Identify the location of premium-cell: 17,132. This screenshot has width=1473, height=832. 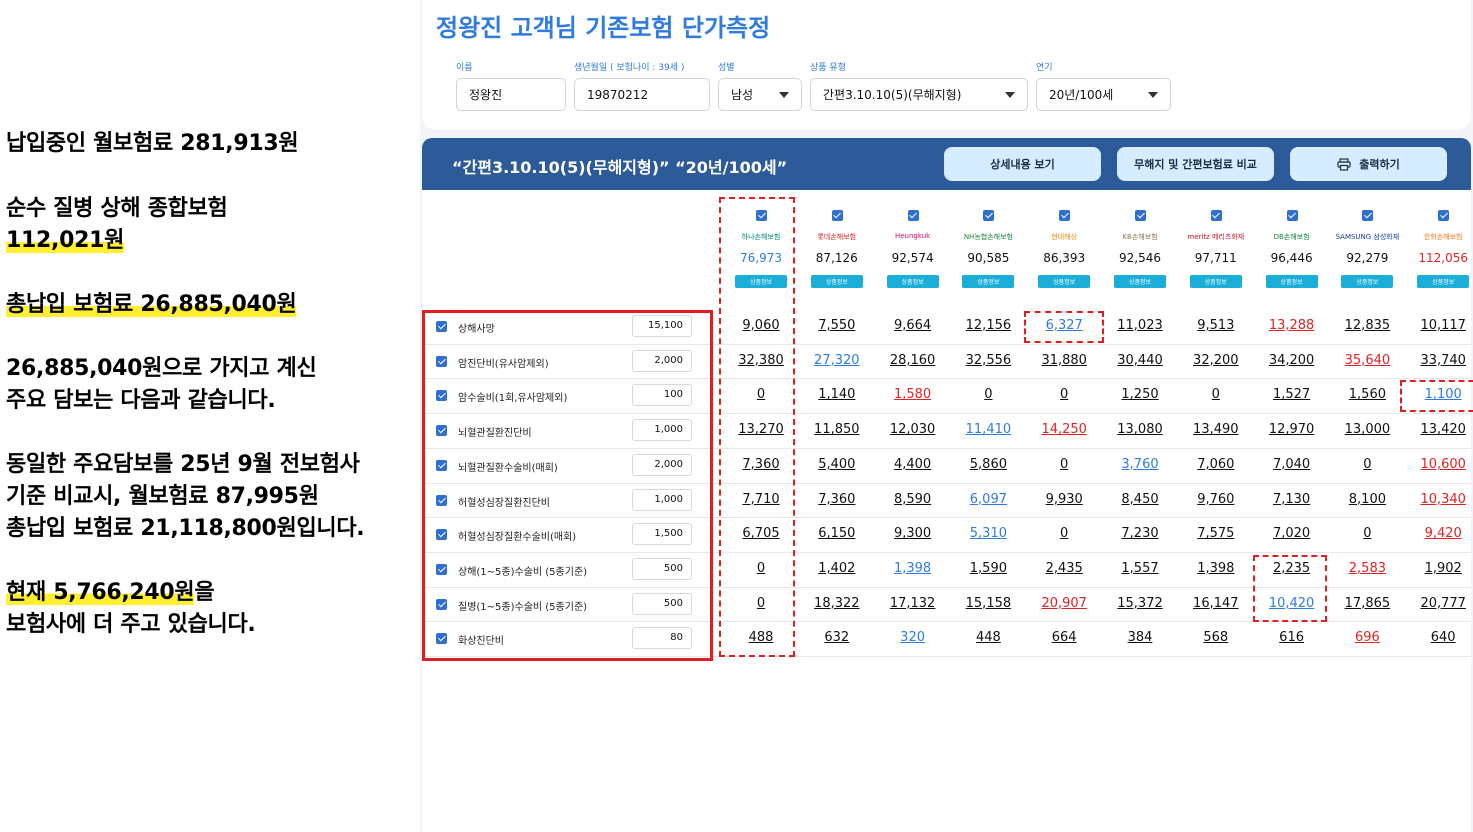
(913, 603).